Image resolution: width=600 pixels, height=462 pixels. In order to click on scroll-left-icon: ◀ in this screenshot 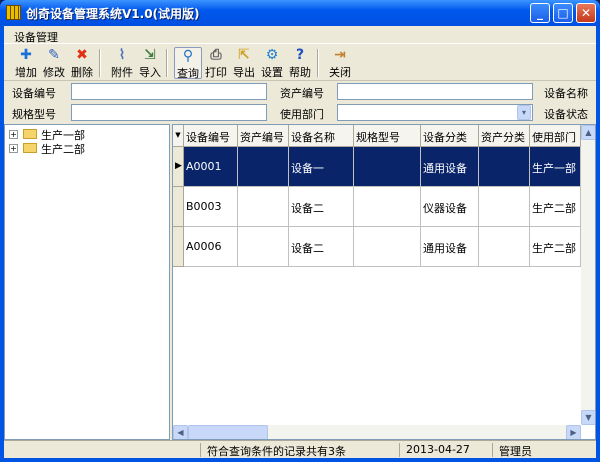, I will do `click(180, 432)`.